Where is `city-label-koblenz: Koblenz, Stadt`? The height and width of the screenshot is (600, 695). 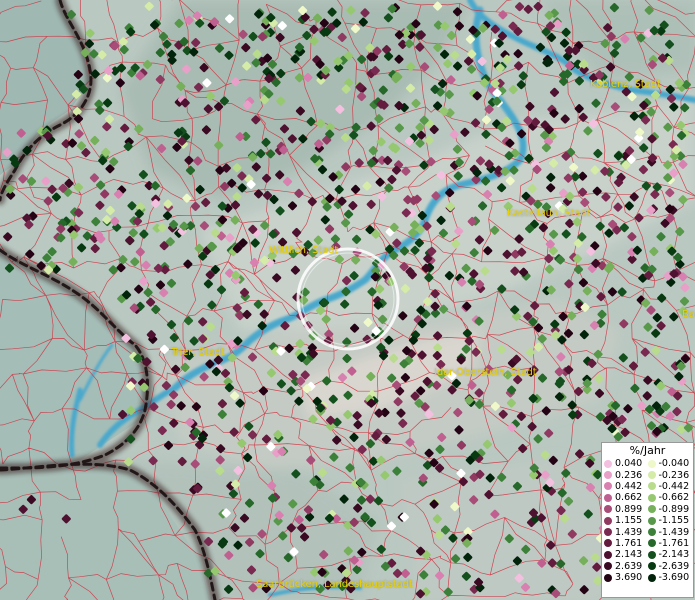
city-label-koblenz: Koblenz, Stadt is located at coordinates (625, 84).